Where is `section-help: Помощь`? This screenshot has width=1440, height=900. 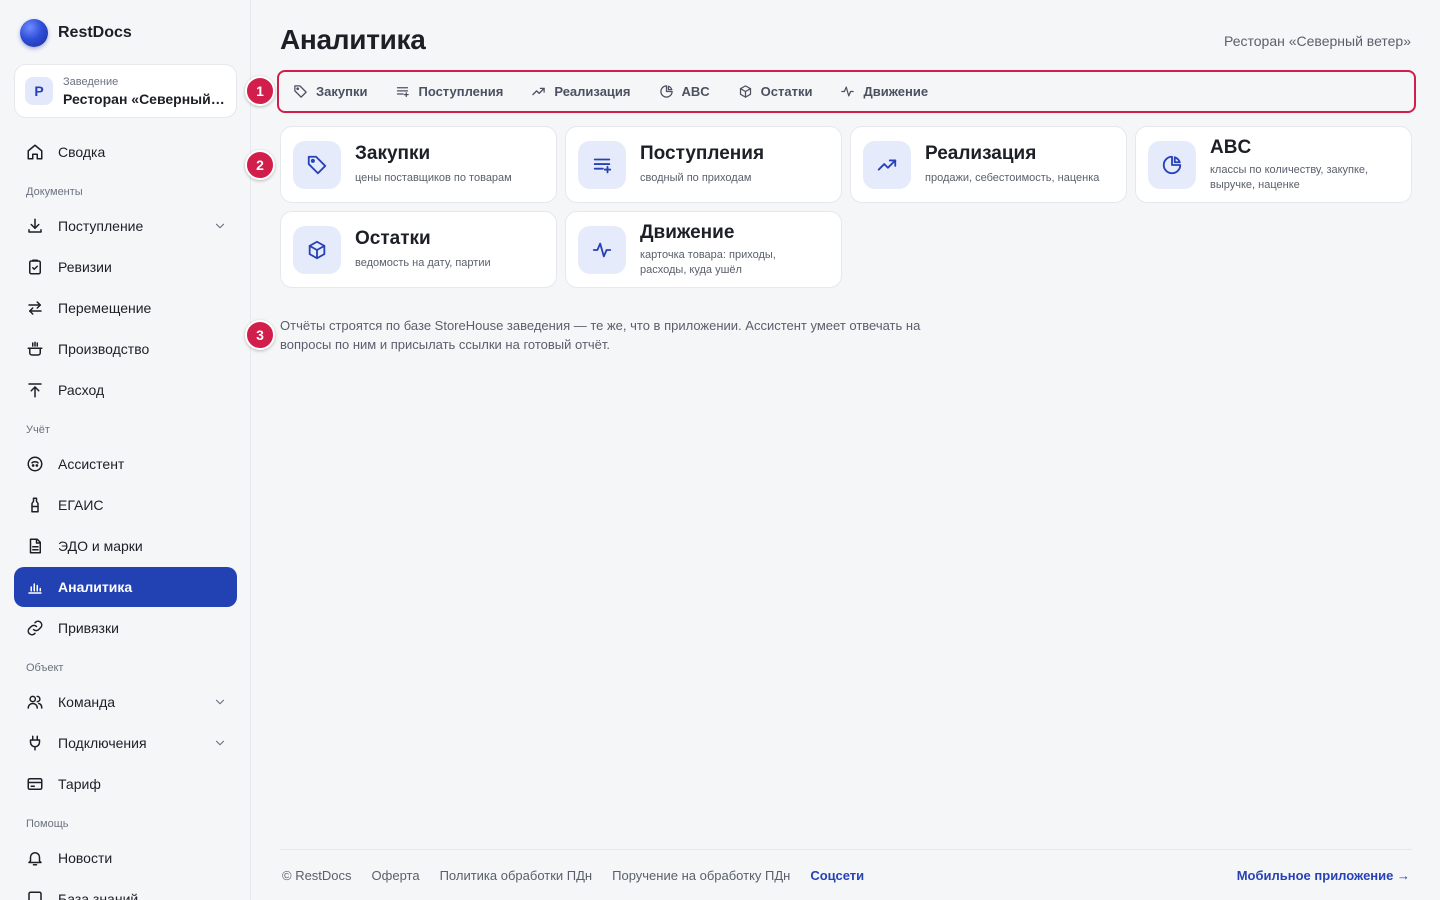 section-help: Помощь is located at coordinates (47, 824).